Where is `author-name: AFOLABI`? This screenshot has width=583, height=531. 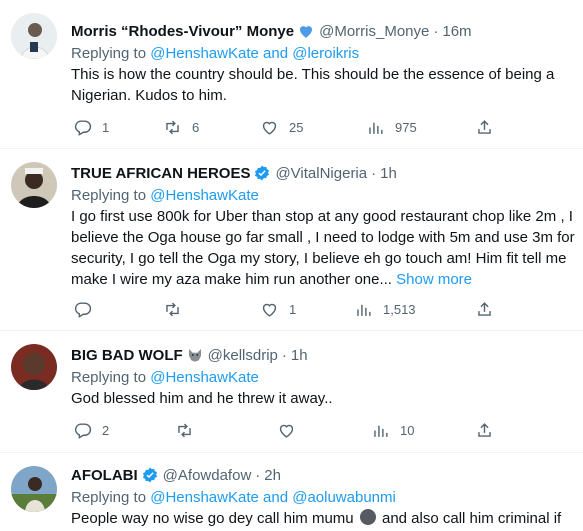 author-name: AFOLABI is located at coordinates (104, 475).